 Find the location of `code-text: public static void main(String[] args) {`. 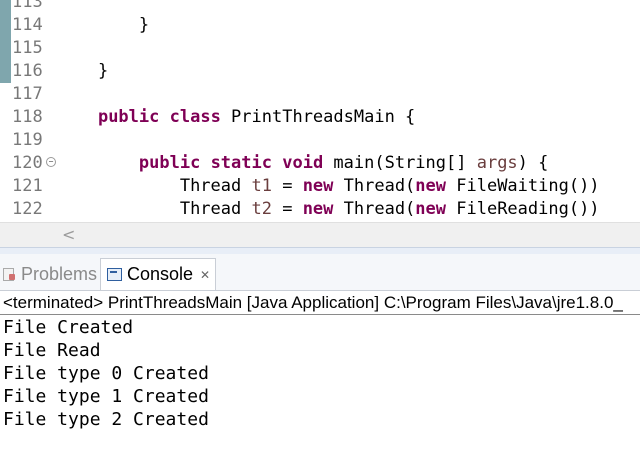

code-text: public static void main(String[] args) { is located at coordinates (303, 163).